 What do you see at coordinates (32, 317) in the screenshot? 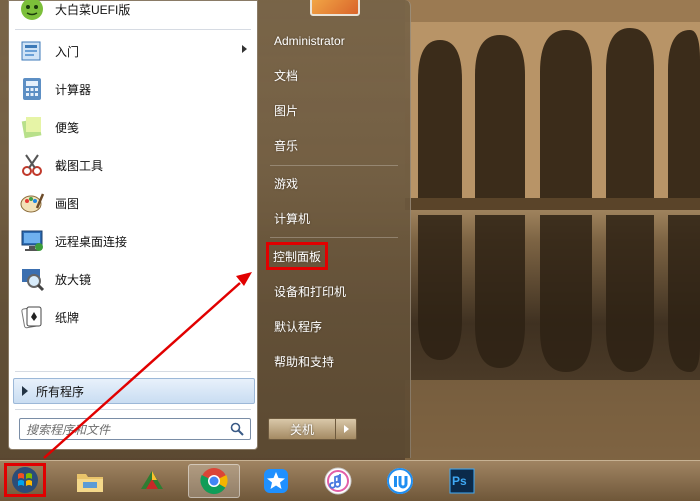
I see `solitaire-icon` at bounding box center [32, 317].